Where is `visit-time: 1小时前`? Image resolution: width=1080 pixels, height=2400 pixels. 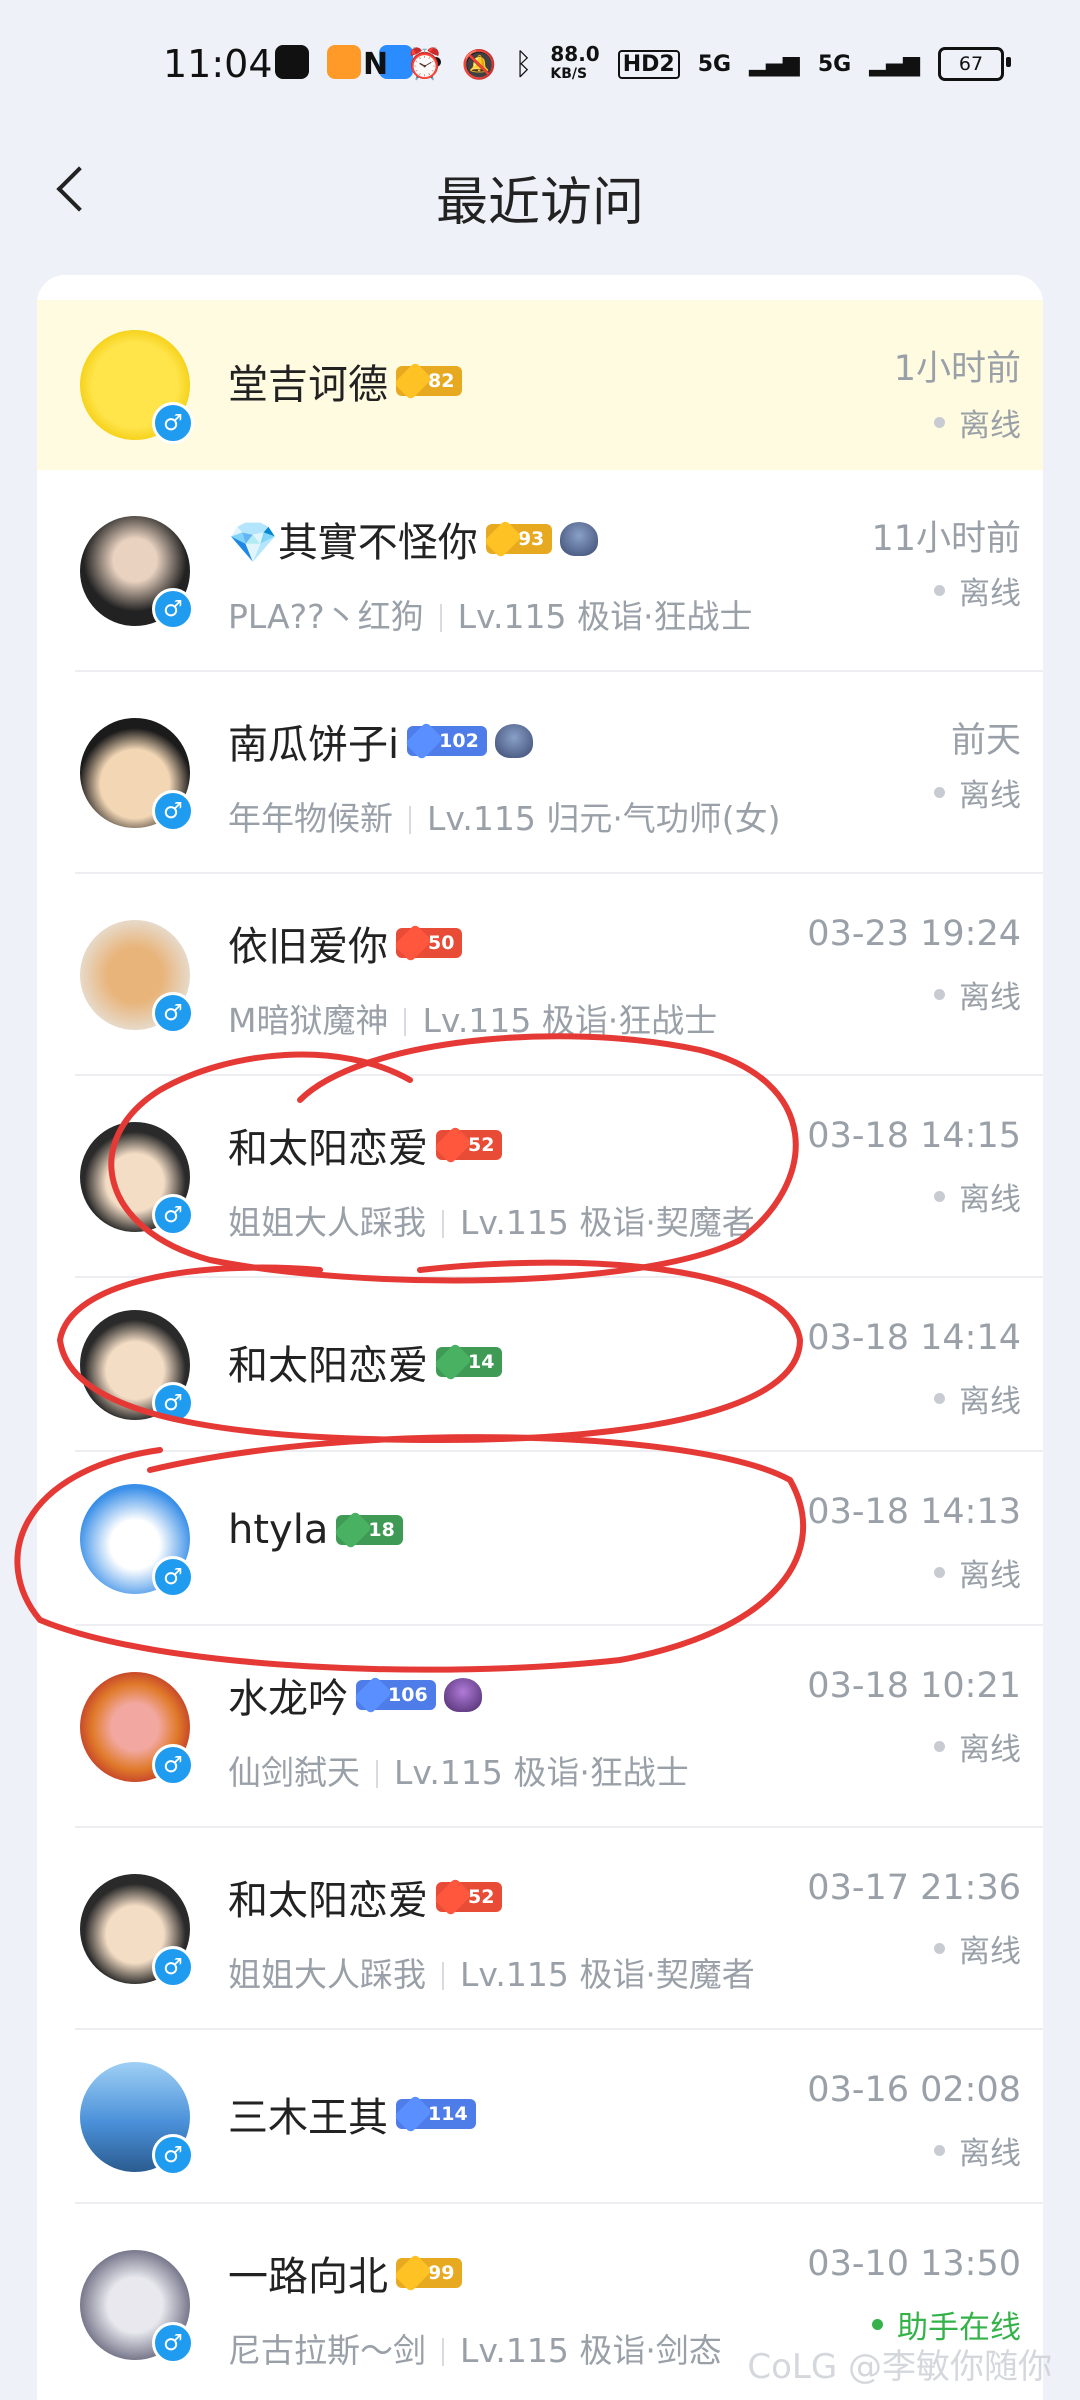 visit-time: 1小时前 is located at coordinates (957, 369).